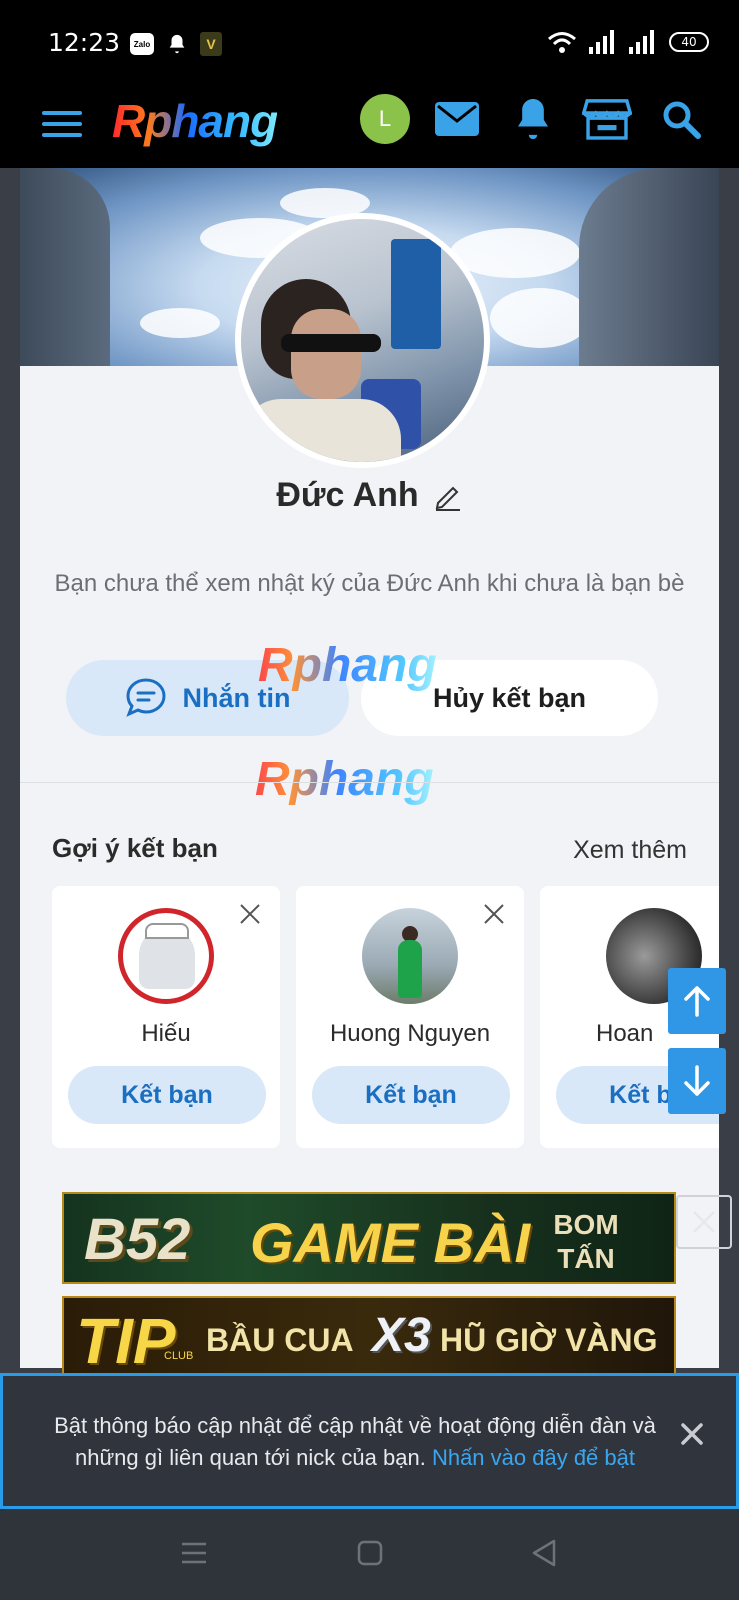 This screenshot has height=1600, width=739. Describe the element at coordinates (62, 124) in the screenshot. I see `menu-icon` at that location.